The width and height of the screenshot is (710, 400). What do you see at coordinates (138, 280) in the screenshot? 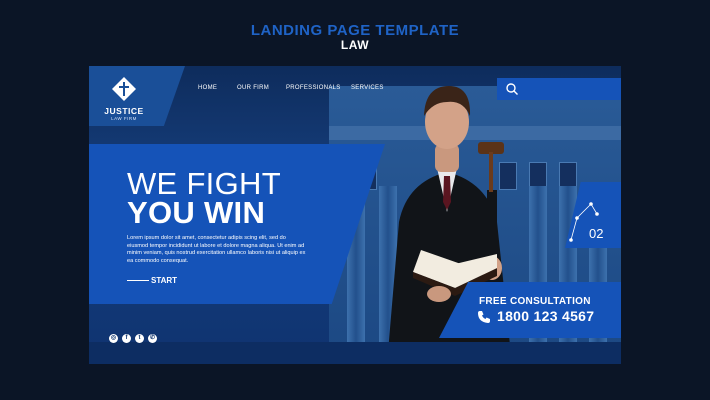
I see `start-line-decoration` at bounding box center [138, 280].